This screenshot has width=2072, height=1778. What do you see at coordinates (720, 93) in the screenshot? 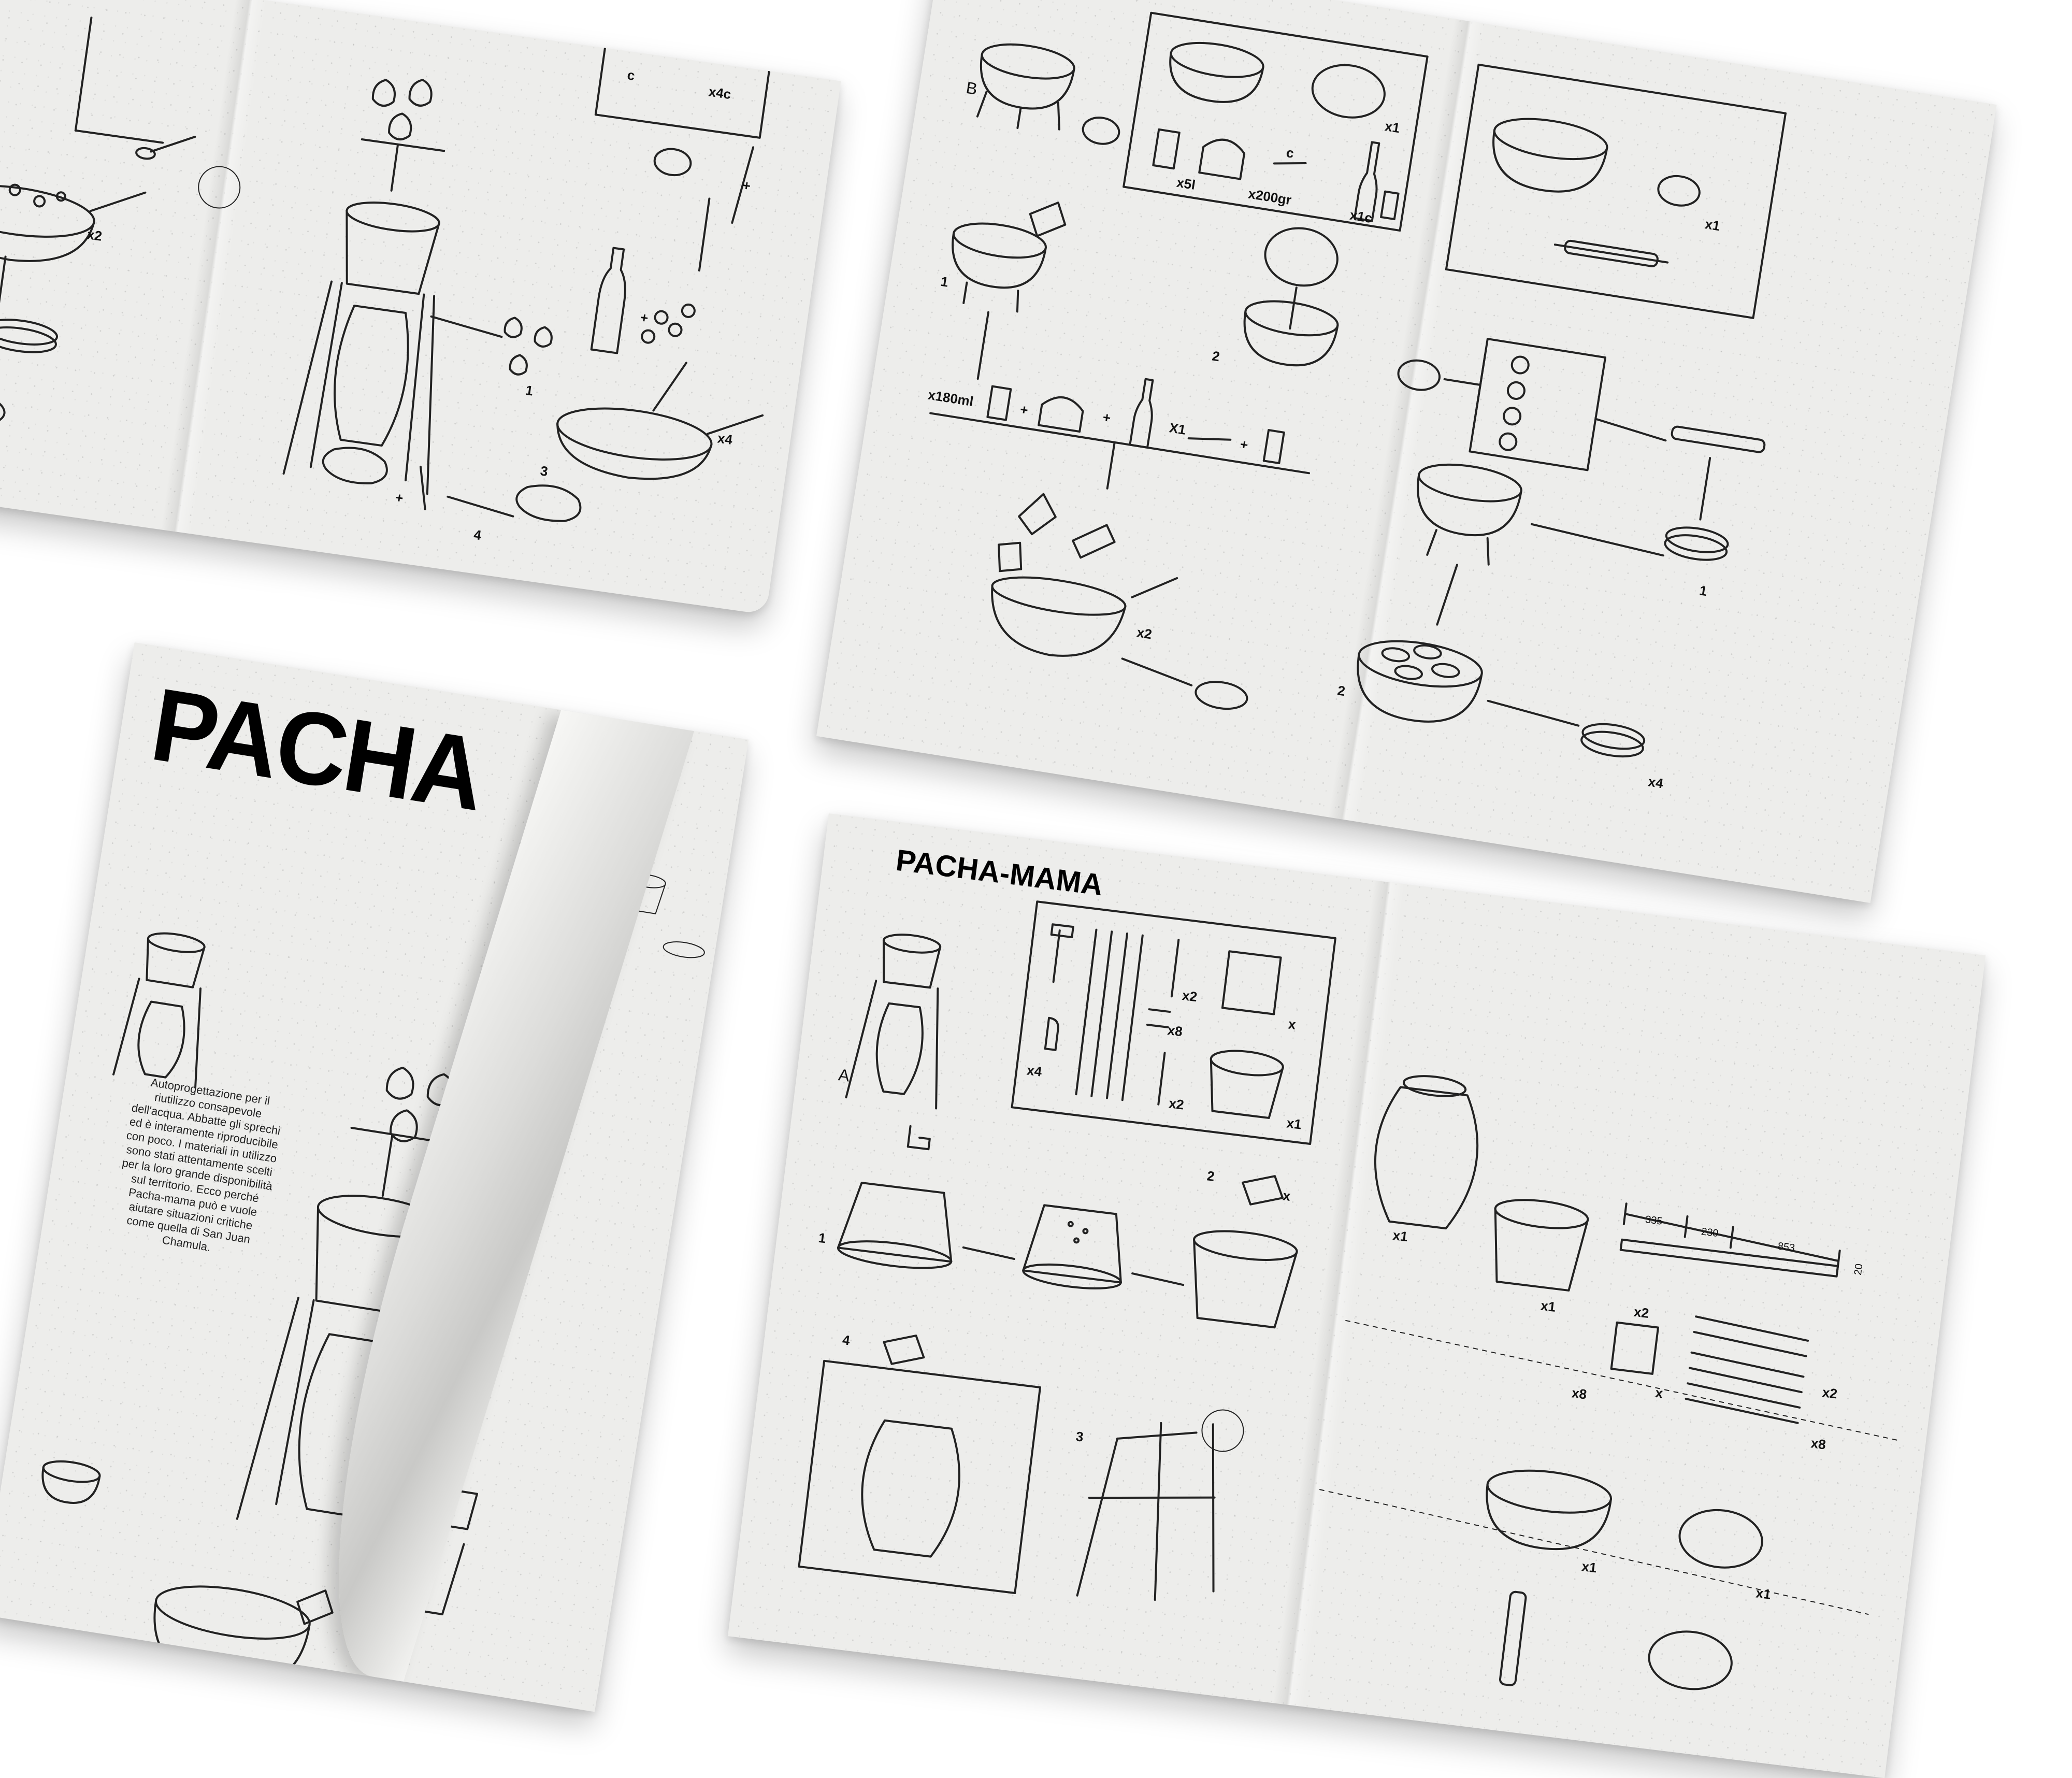
I see `label: x4c` at bounding box center [720, 93].